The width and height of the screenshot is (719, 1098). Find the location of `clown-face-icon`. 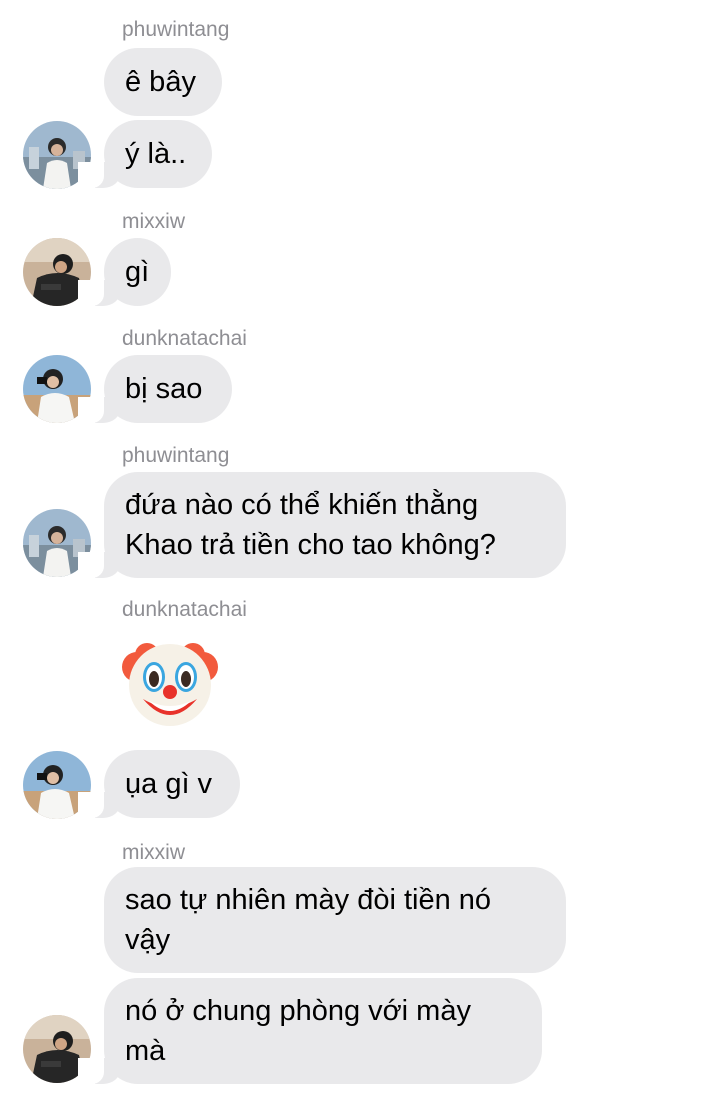

clown-face-icon is located at coordinates (170, 683).